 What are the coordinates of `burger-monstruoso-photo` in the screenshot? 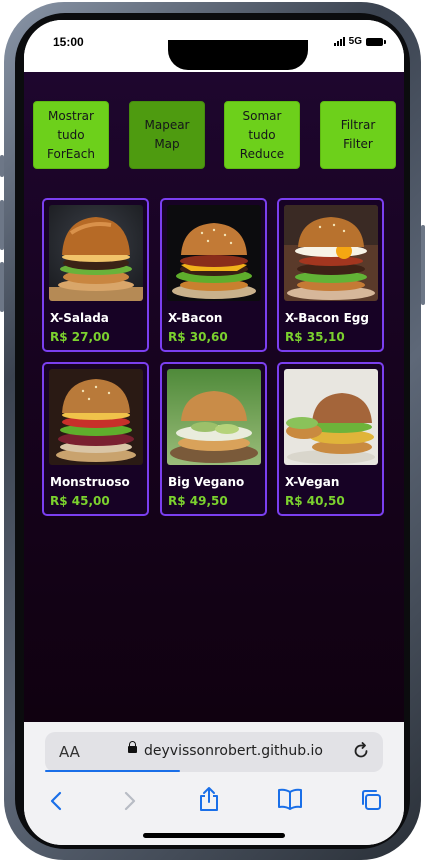 It's located at (96, 417).